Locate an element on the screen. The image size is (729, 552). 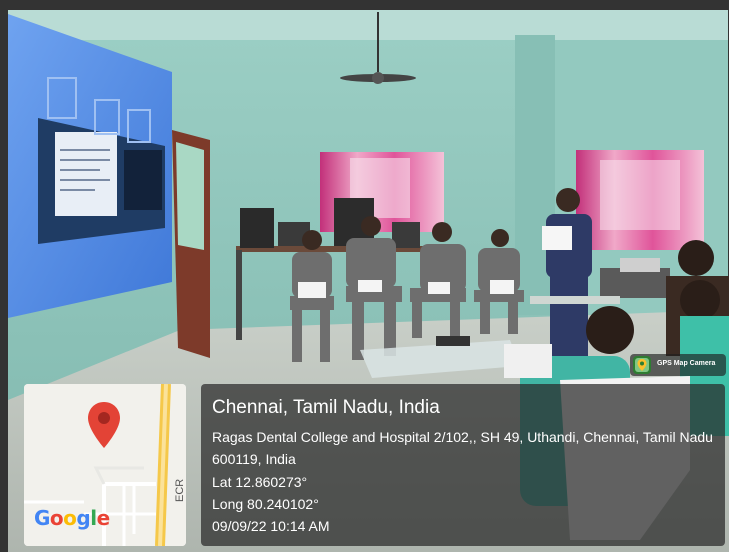
longitude-text: Long 80.240102° is located at coordinates (265, 504).